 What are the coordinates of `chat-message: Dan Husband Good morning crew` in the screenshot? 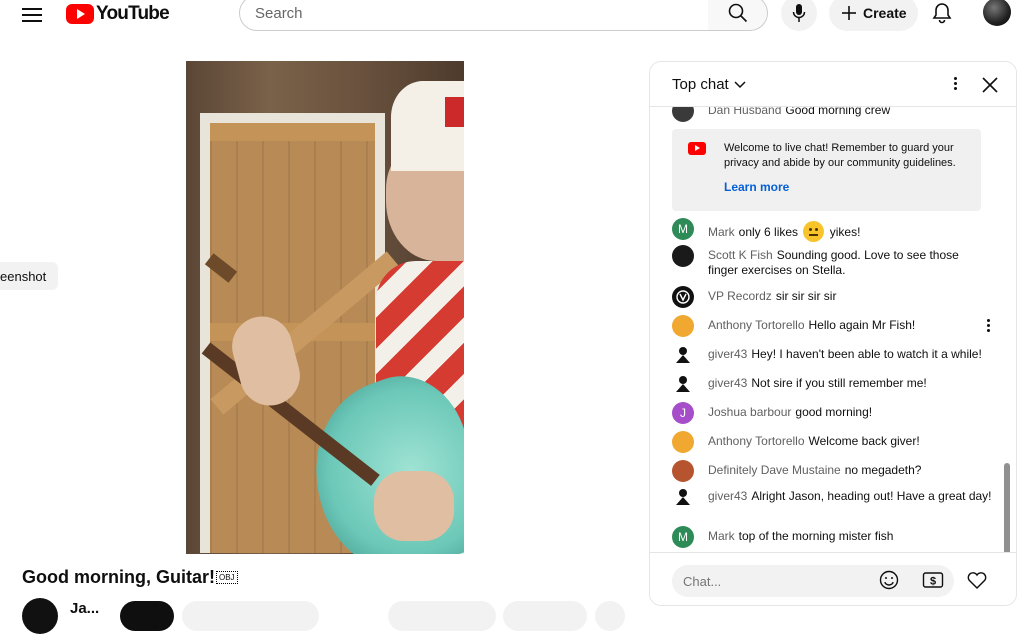 It's located at (832, 114).